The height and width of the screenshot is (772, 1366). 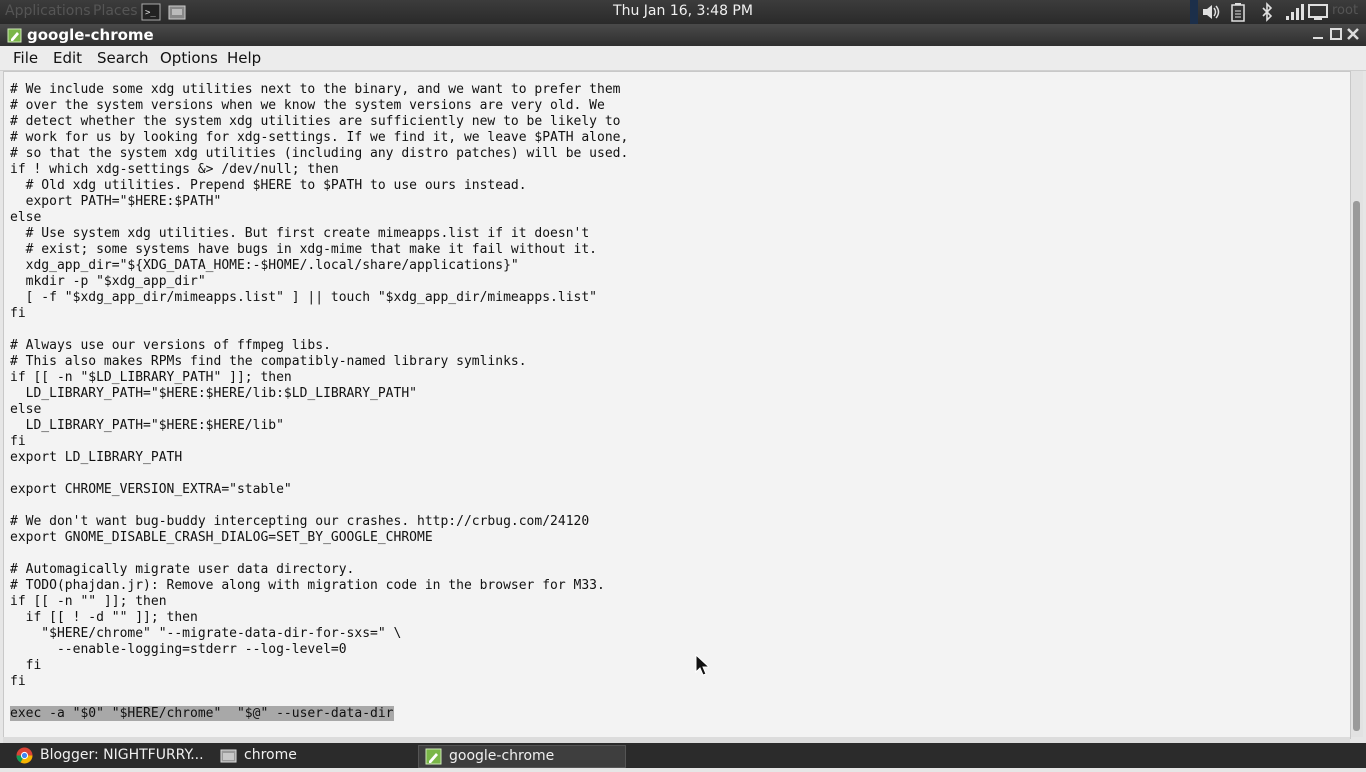 What do you see at coordinates (24, 755) in the screenshot?
I see `chrome-icon` at bounding box center [24, 755].